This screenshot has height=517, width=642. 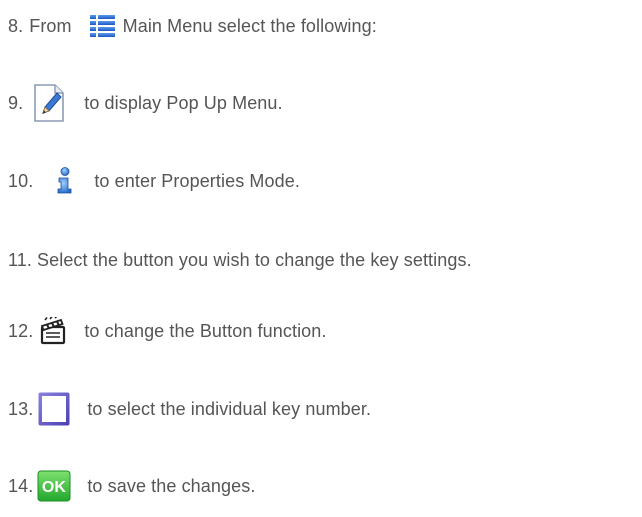 I want to click on step-text: to change the Button function., so click(x=205, y=330).